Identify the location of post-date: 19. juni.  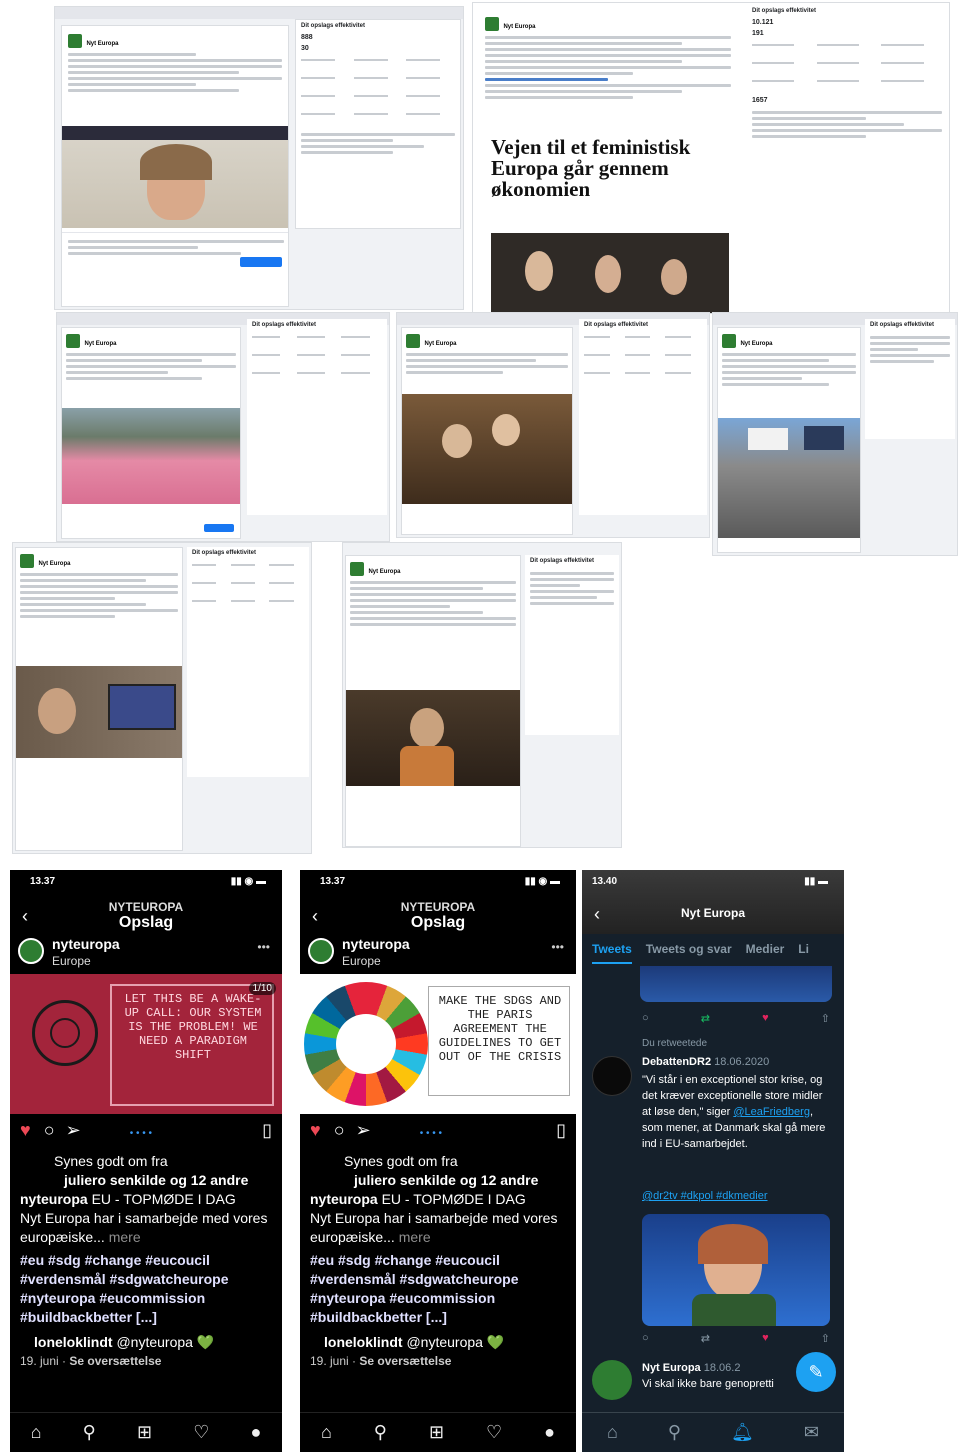
(39, 1361).